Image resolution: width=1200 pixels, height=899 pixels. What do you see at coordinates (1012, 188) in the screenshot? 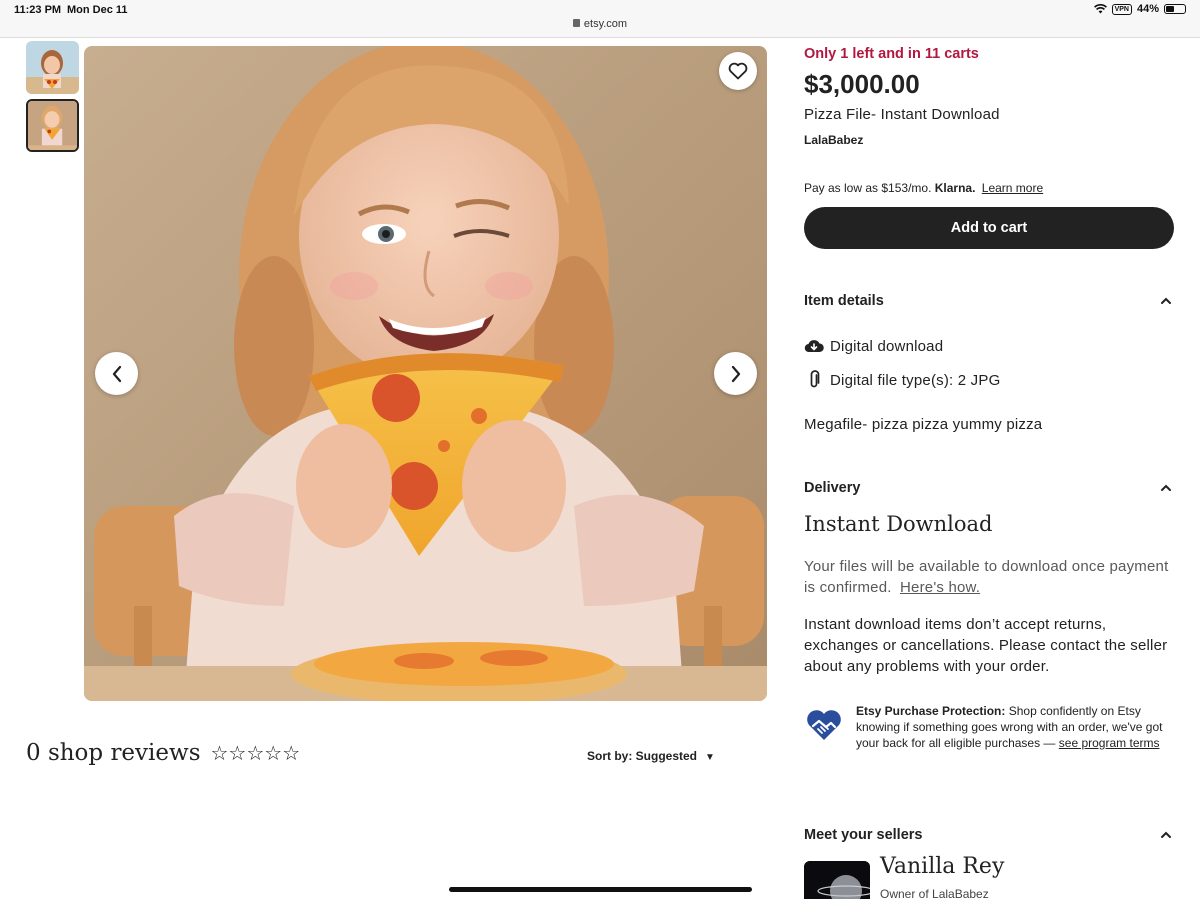
I see `learn-more-link: Learn more` at bounding box center [1012, 188].